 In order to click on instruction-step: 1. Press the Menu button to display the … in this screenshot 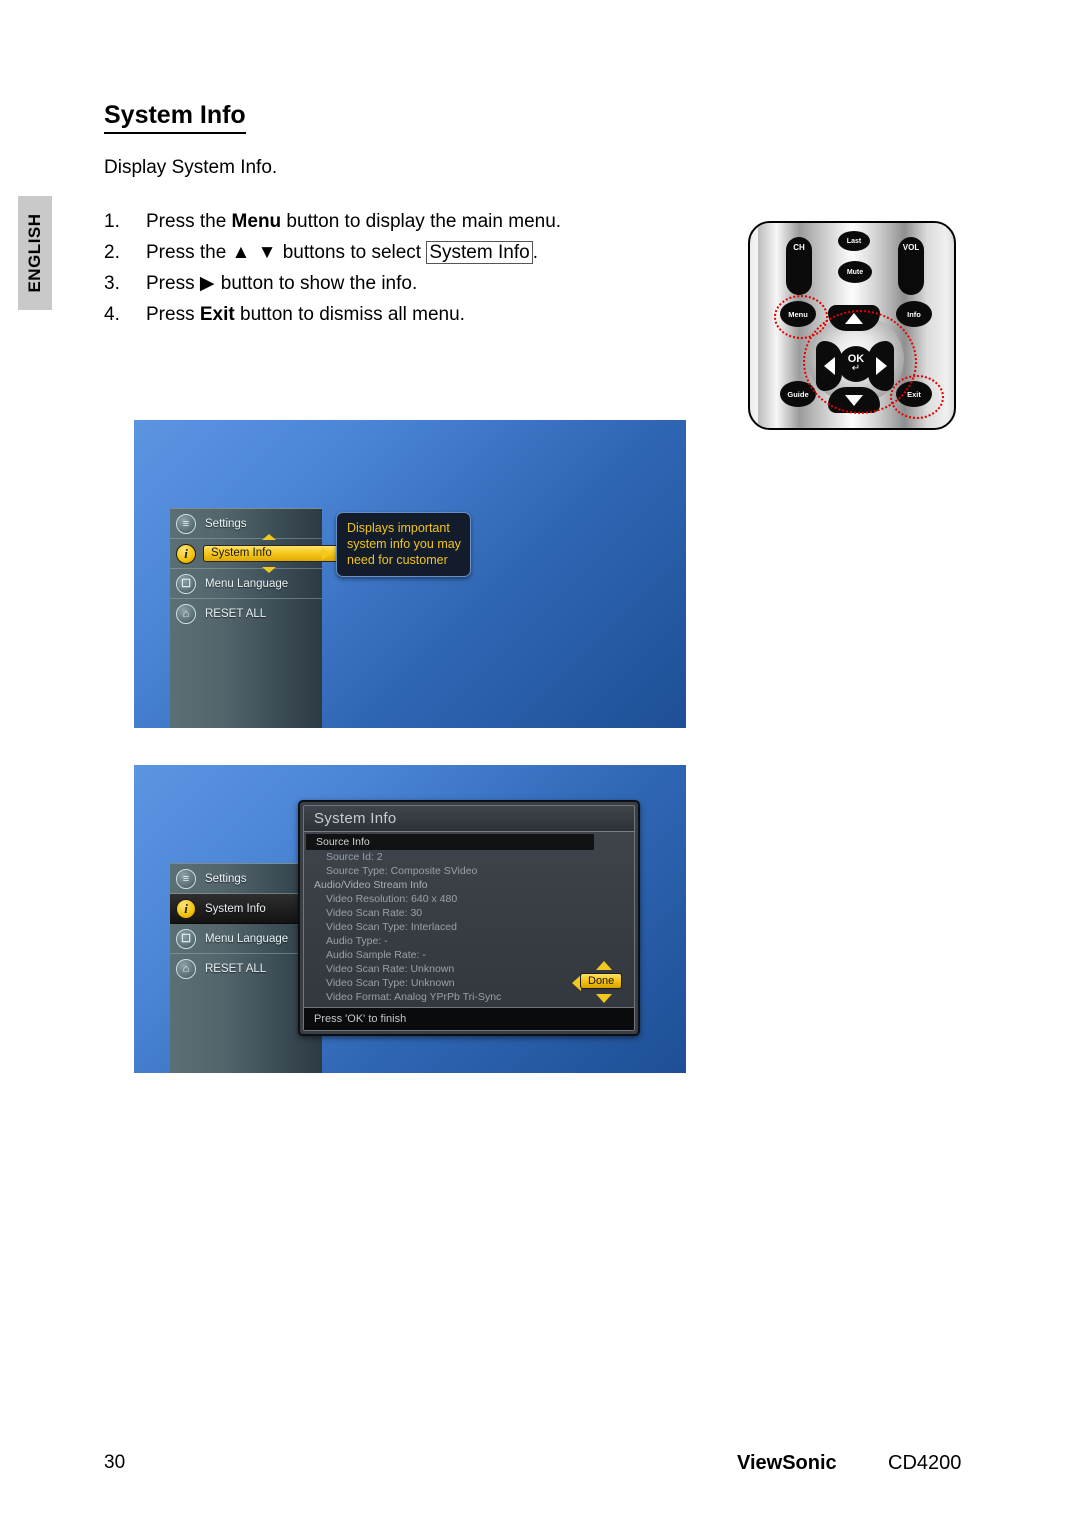, I will do `click(414, 222)`.